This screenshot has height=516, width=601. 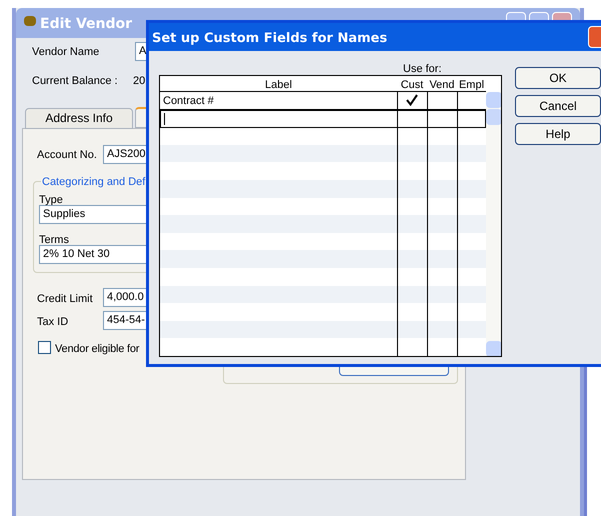 I want to click on field-label: Account No., so click(x=67, y=155).